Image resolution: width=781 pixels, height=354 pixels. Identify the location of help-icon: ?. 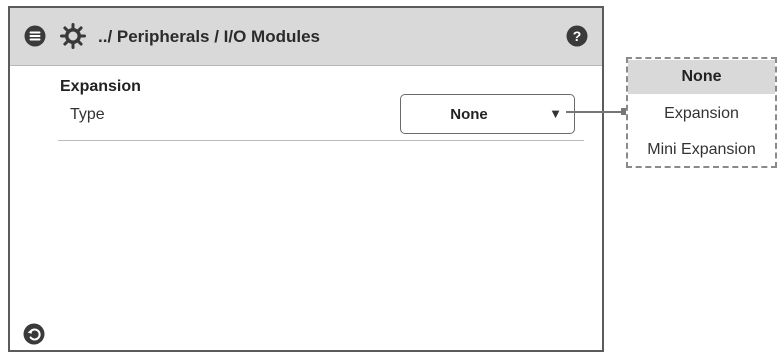
(577, 36).